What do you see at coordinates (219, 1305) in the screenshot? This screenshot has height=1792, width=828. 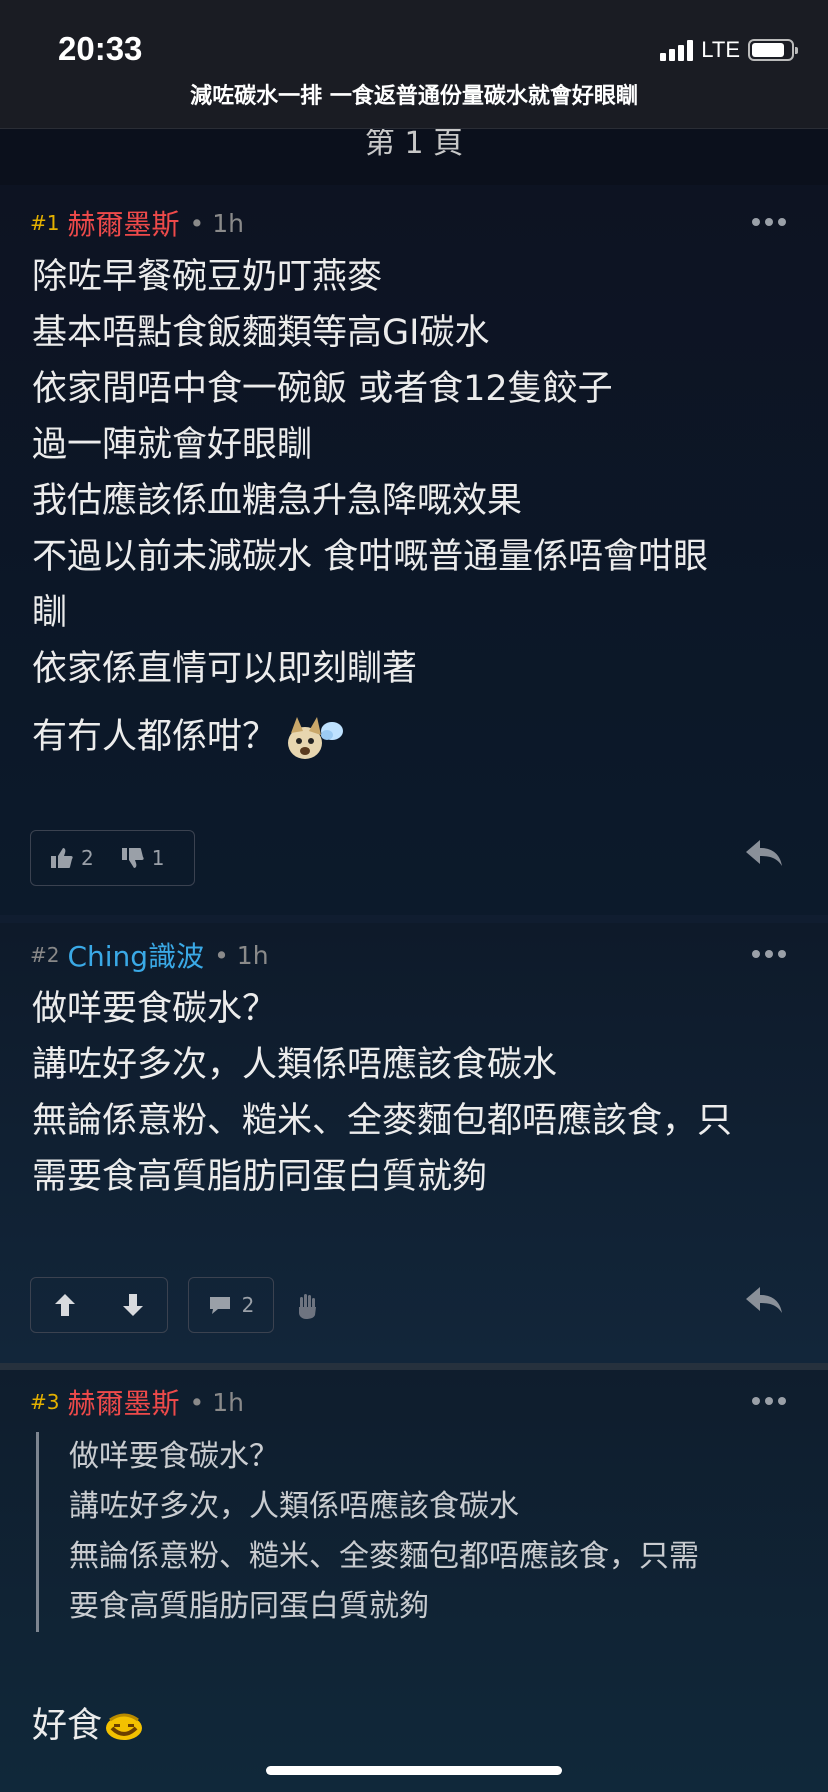 I see `comment-icon` at bounding box center [219, 1305].